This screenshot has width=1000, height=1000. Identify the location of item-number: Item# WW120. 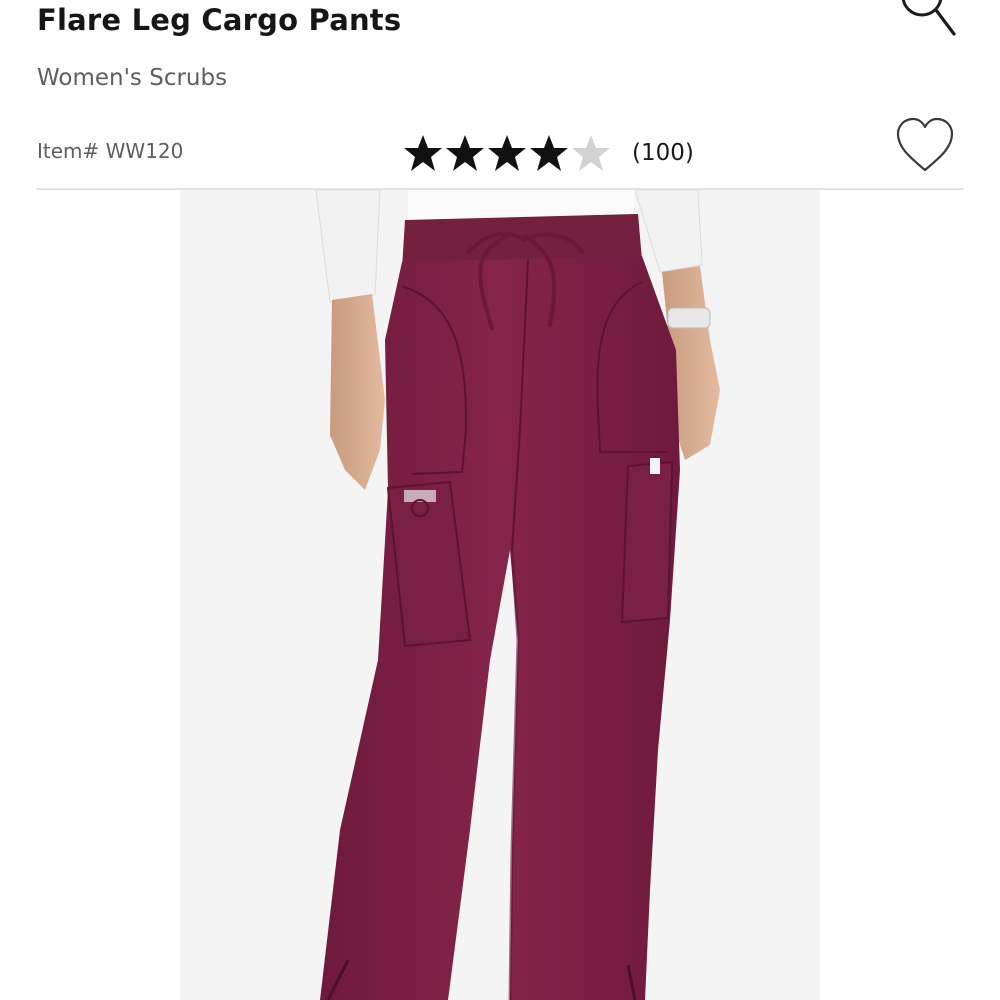
(110, 151).